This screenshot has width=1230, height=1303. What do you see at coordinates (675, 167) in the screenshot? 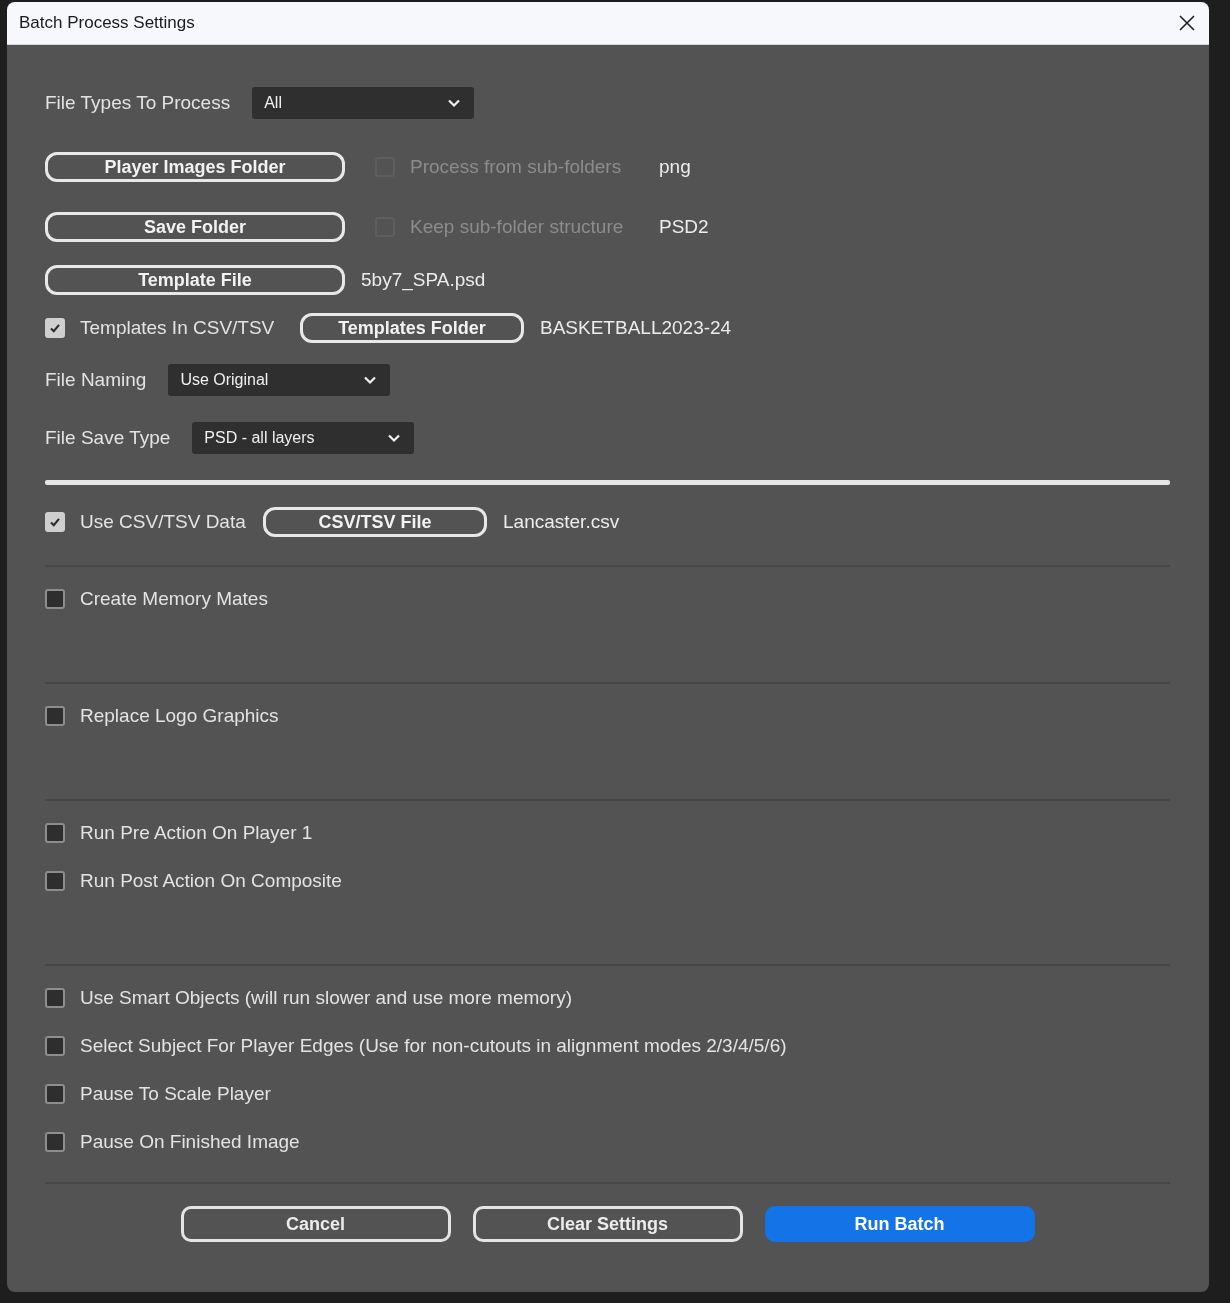
I see `path-value: png` at bounding box center [675, 167].